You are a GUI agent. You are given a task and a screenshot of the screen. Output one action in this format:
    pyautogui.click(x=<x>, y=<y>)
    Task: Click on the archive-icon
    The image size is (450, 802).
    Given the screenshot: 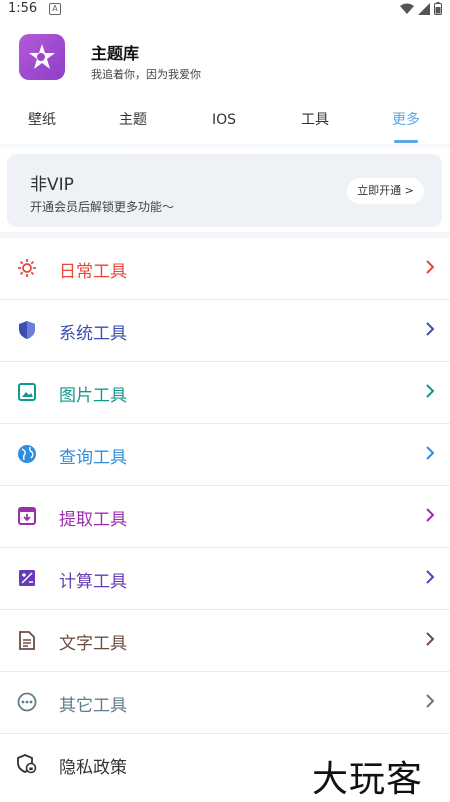 What is the action you would take?
    pyautogui.click(x=27, y=516)
    